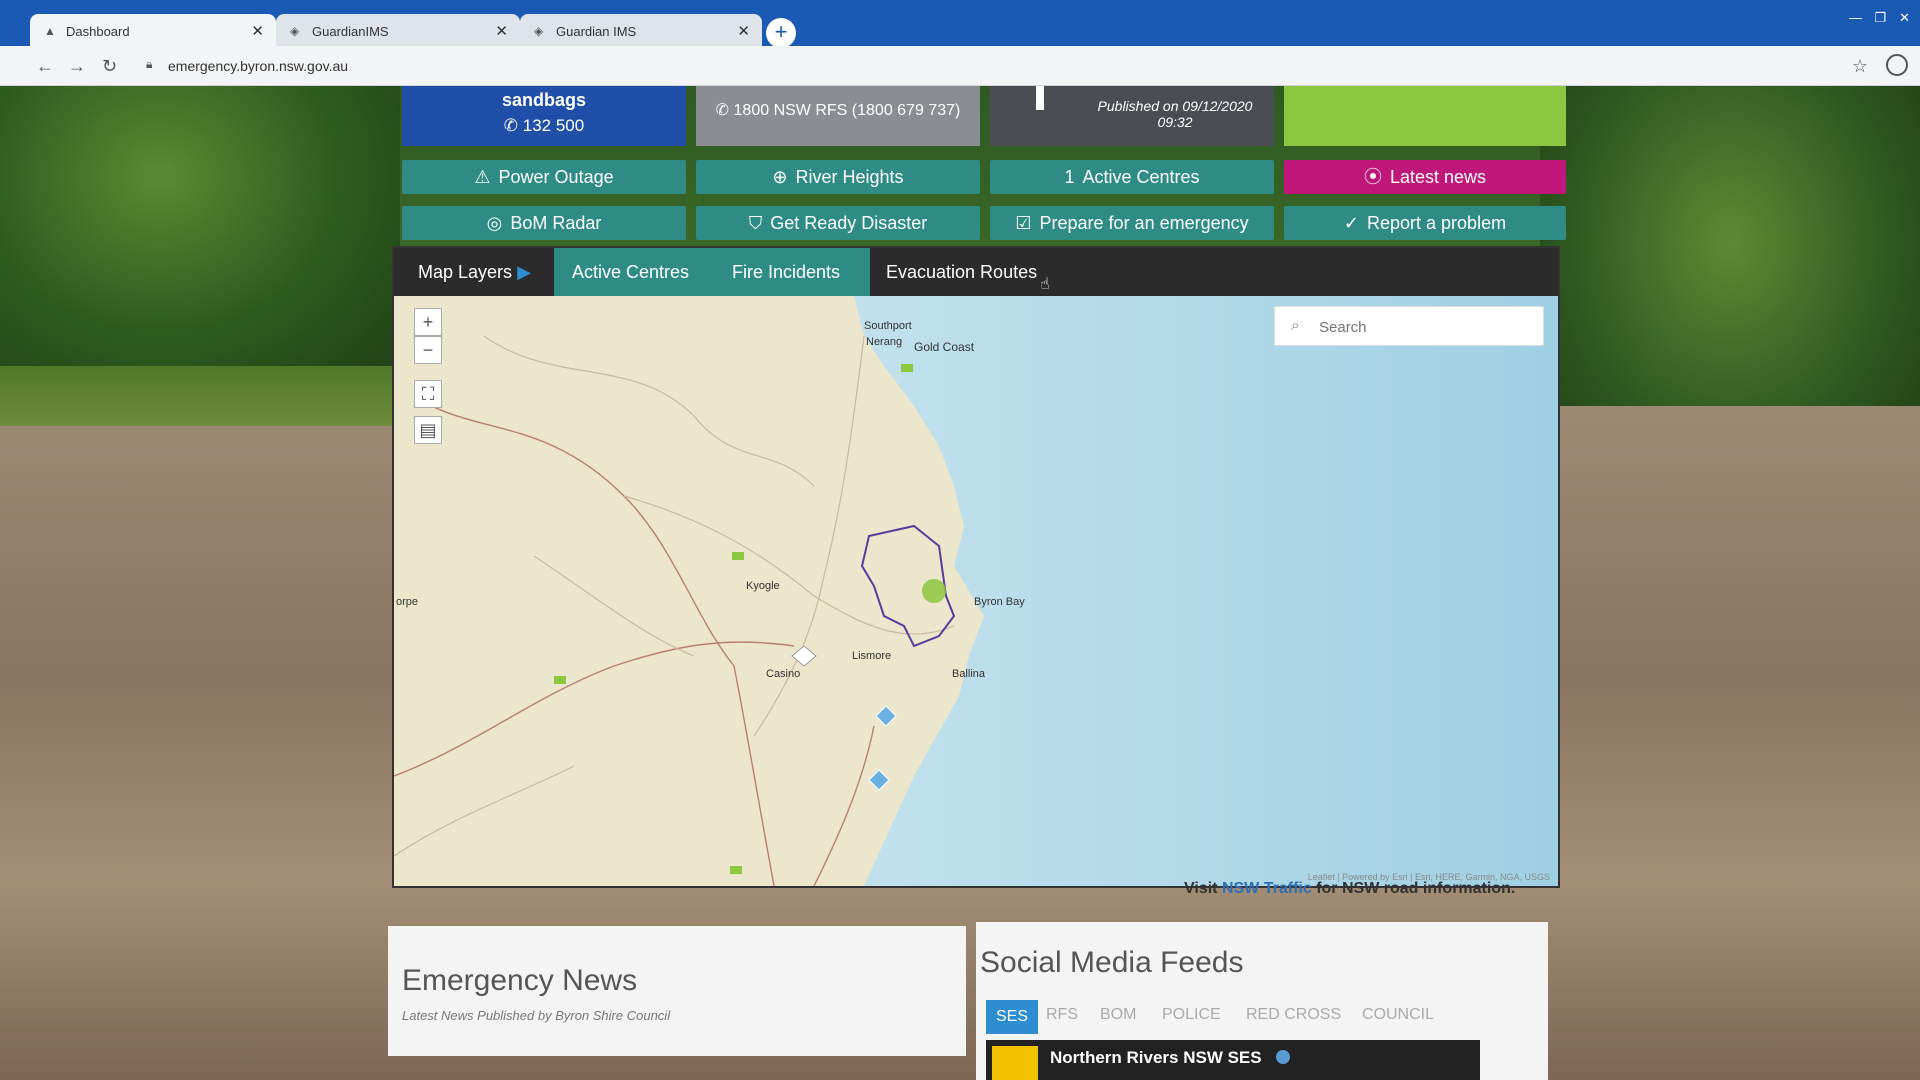 The image size is (1920, 1080). What do you see at coordinates (1132, 223) in the screenshot?
I see `prepare-emergency-button: ☑ Prepare for an emergency` at bounding box center [1132, 223].